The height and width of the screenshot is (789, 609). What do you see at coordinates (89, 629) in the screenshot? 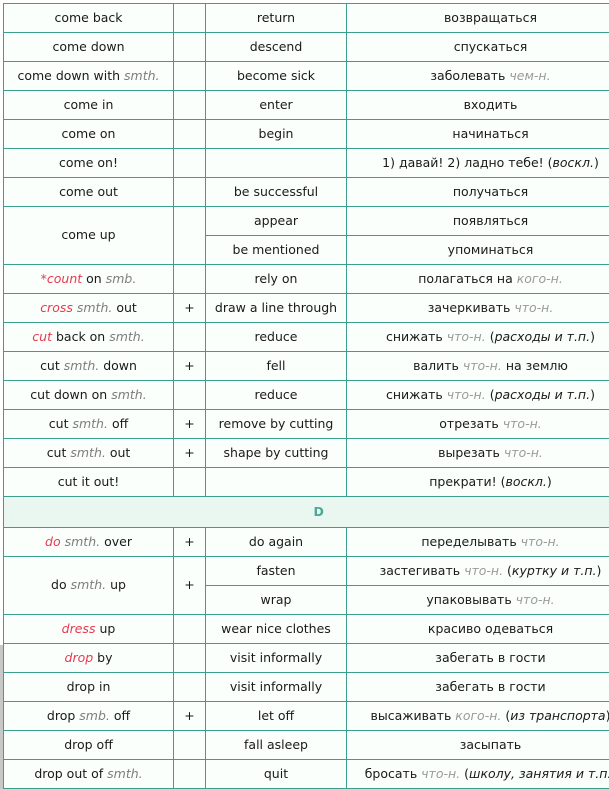
I see `phrasal-verb-cell: dress up` at bounding box center [89, 629].